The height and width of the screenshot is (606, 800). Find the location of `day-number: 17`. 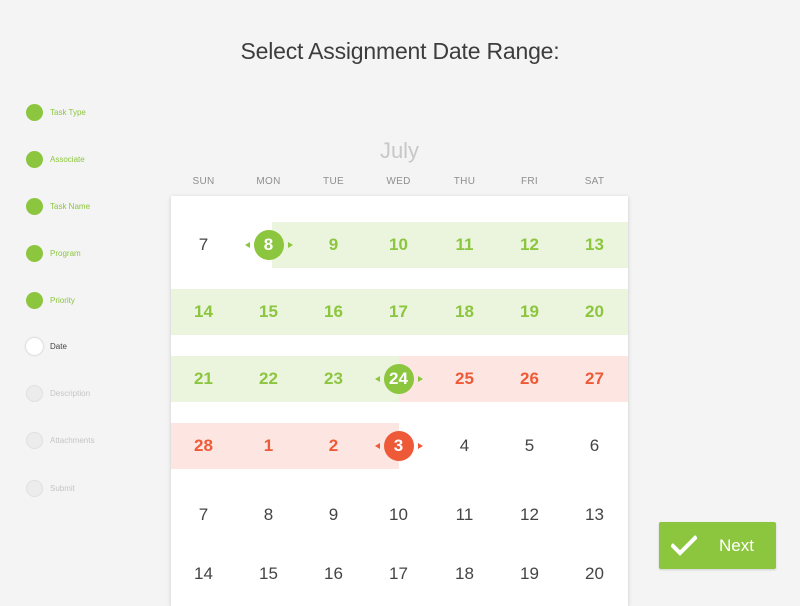

day-number: 17 is located at coordinates (398, 311).